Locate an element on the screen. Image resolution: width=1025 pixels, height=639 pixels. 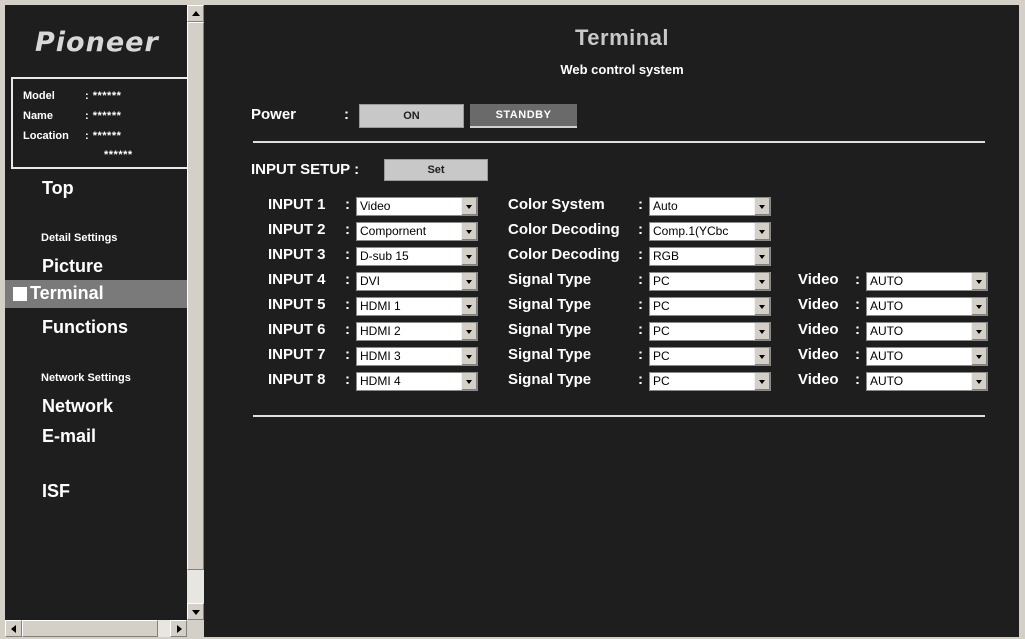
scroll-right-button is located at coordinates (178, 628).